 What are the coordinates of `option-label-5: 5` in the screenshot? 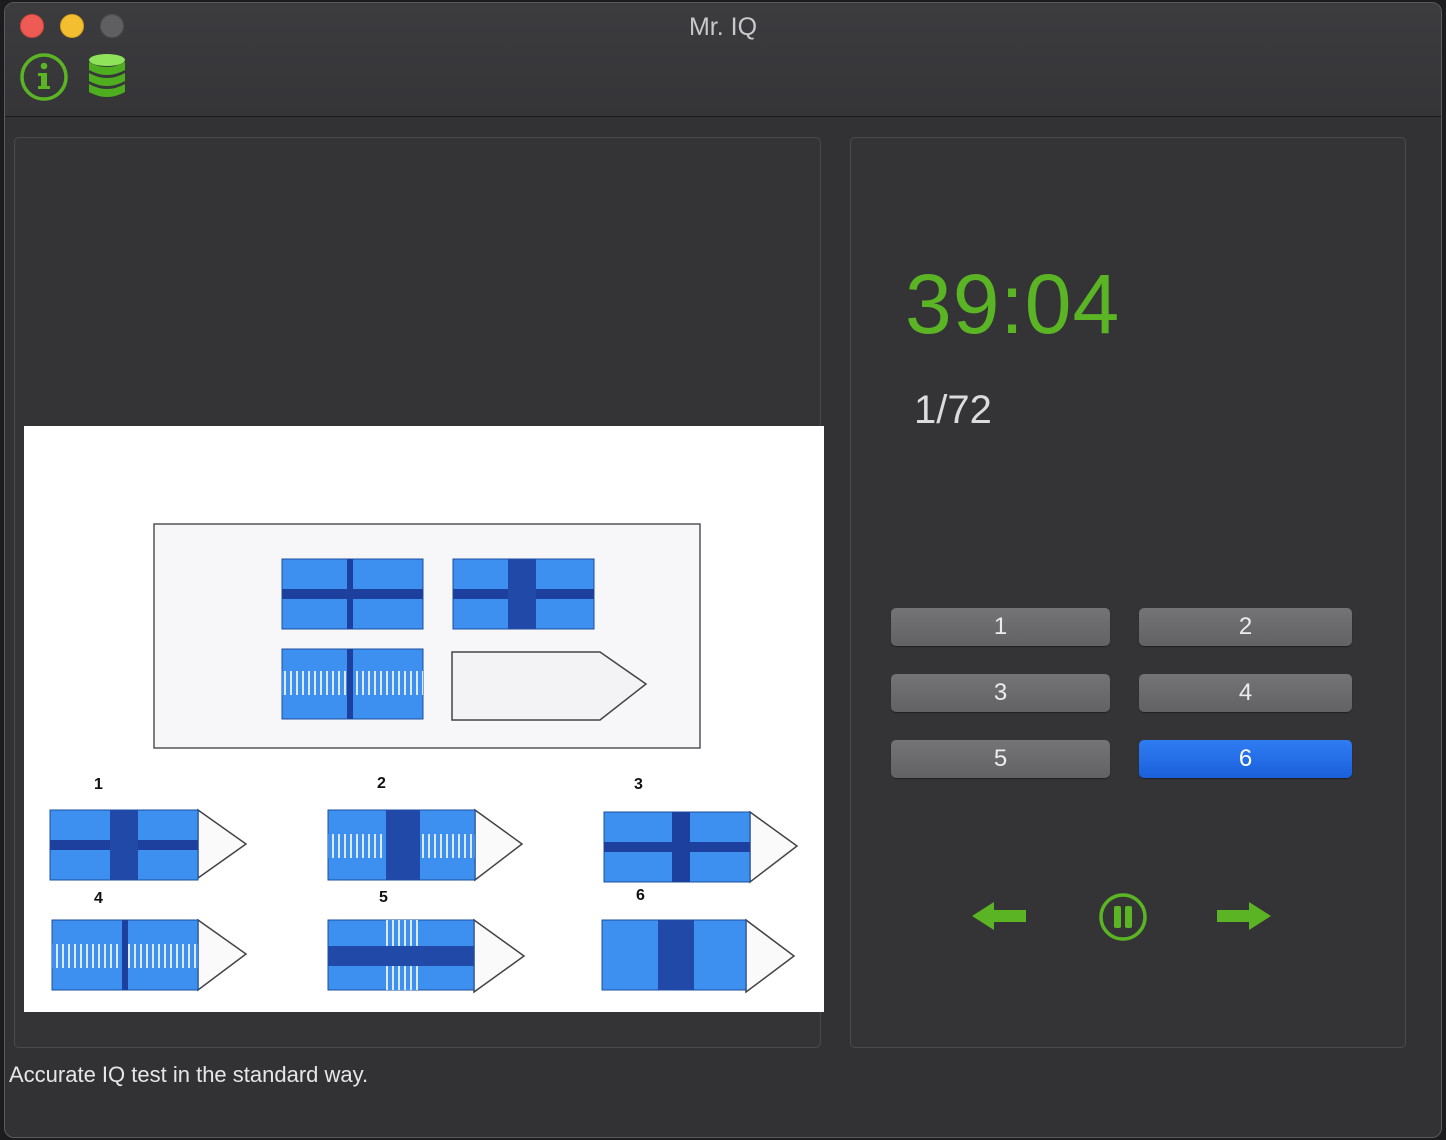 It's located at (383, 897).